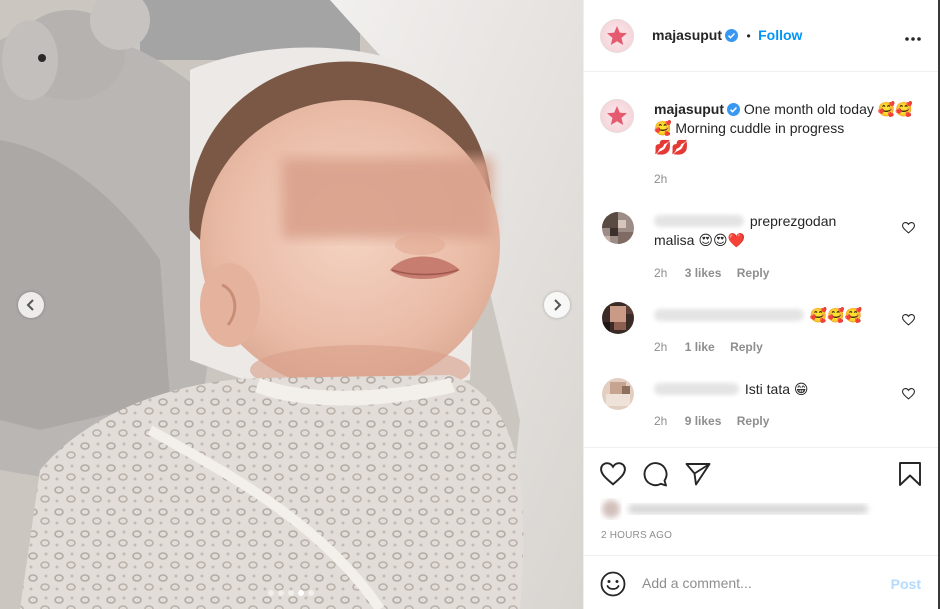 The height and width of the screenshot is (609, 940). Describe the element at coordinates (671, 147) in the screenshot. I see `caption-emoji-lips: 💋💋` at that location.